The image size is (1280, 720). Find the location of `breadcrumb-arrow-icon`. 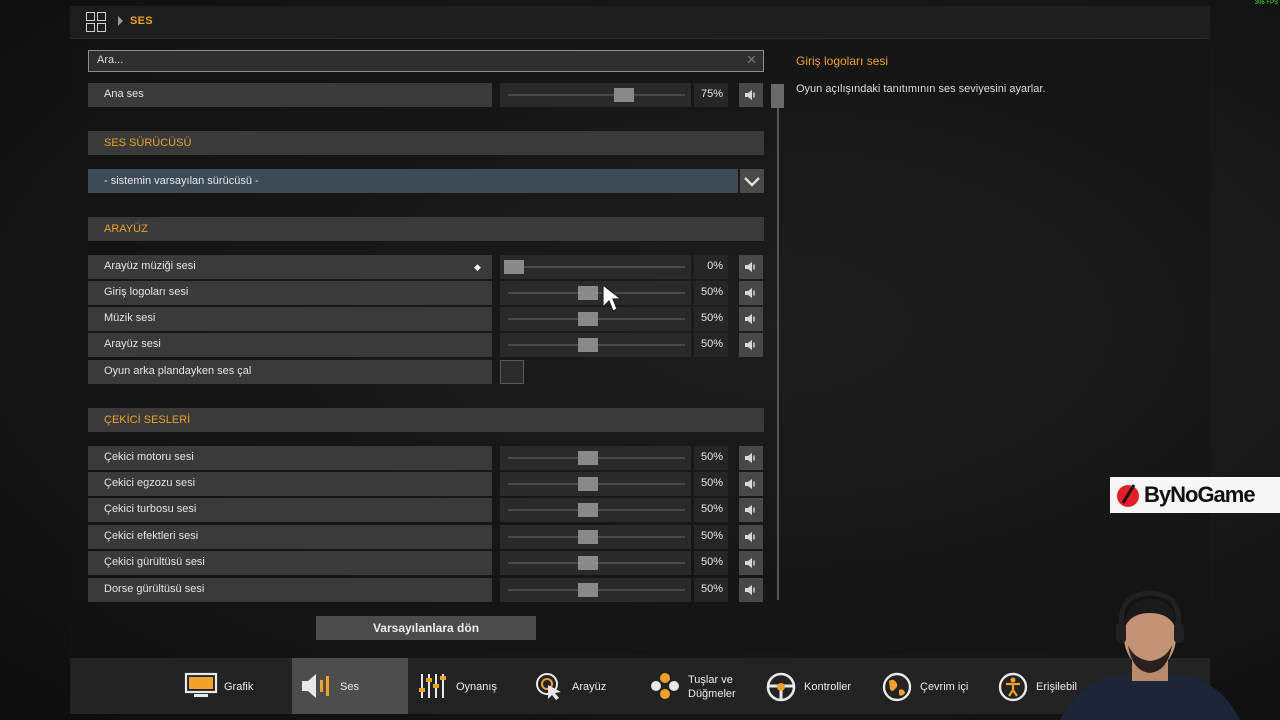

breadcrumb-arrow-icon is located at coordinates (120, 21).